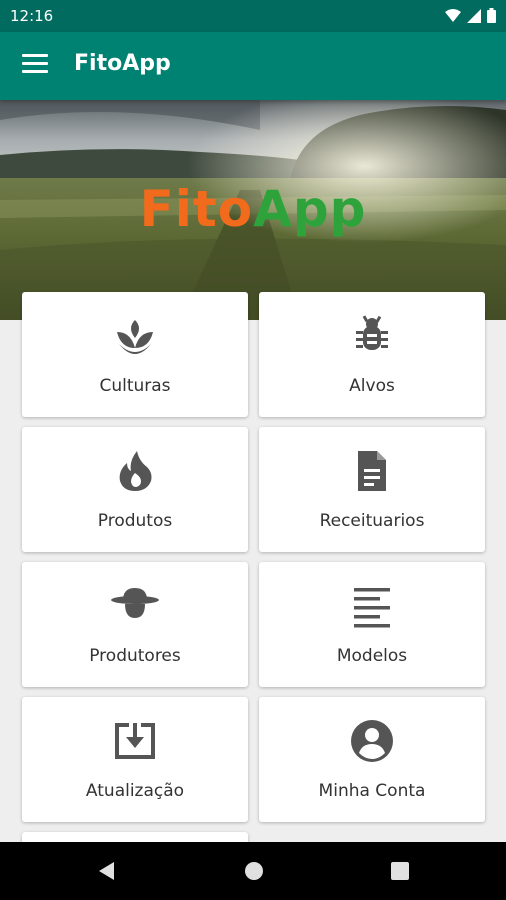  Describe the element at coordinates (372, 471) in the screenshot. I see `document-icon` at that location.